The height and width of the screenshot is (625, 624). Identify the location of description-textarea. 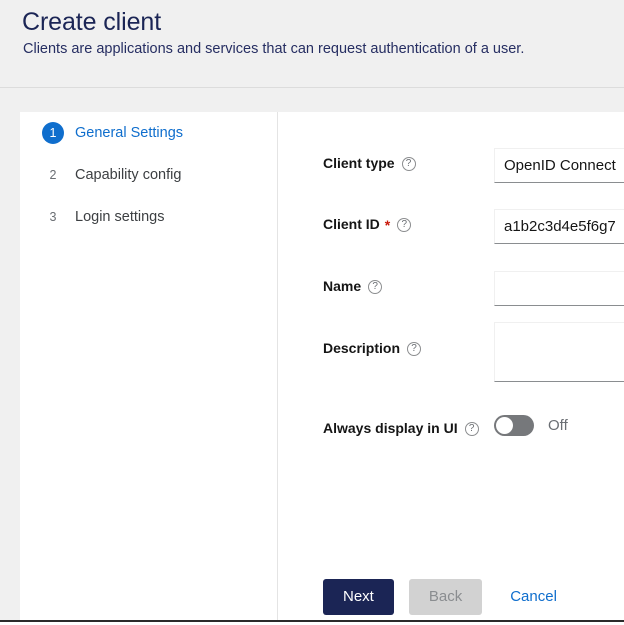
(559, 352).